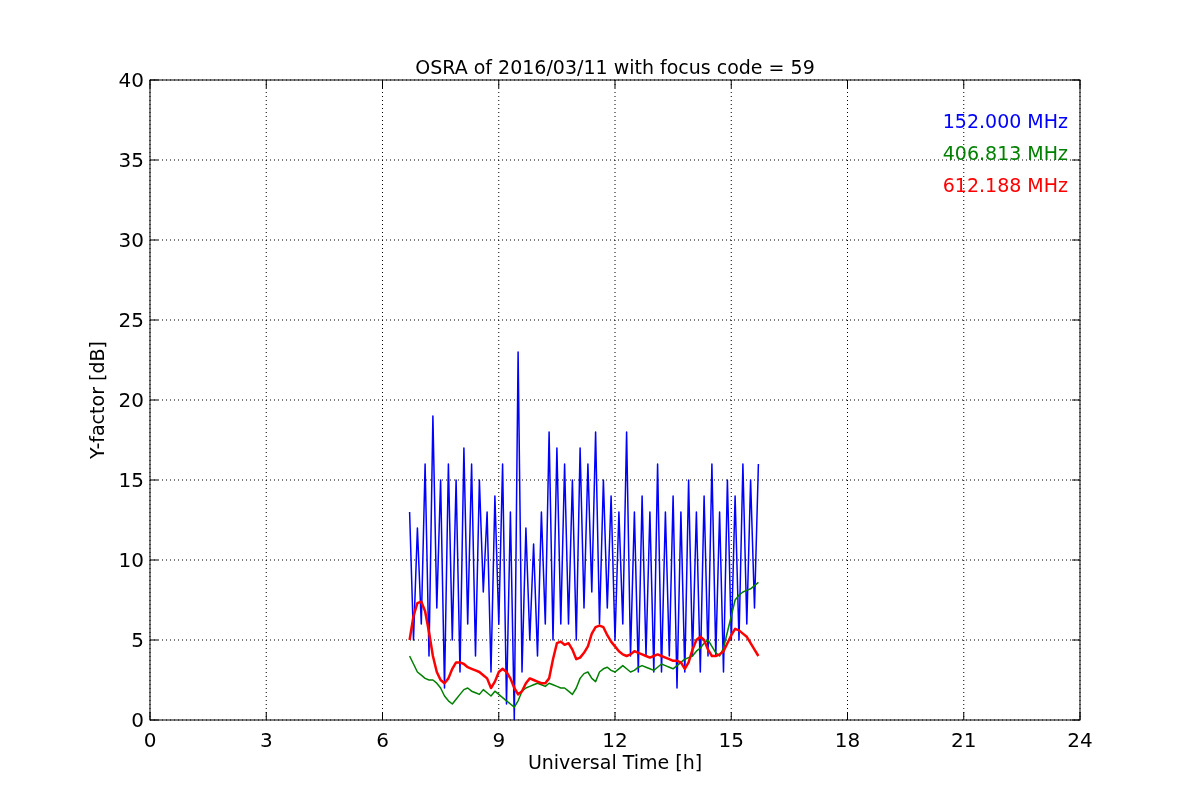 The height and width of the screenshot is (800, 1200). What do you see at coordinates (1005, 185) in the screenshot?
I see `legend-label: 612.188 MHz` at bounding box center [1005, 185].